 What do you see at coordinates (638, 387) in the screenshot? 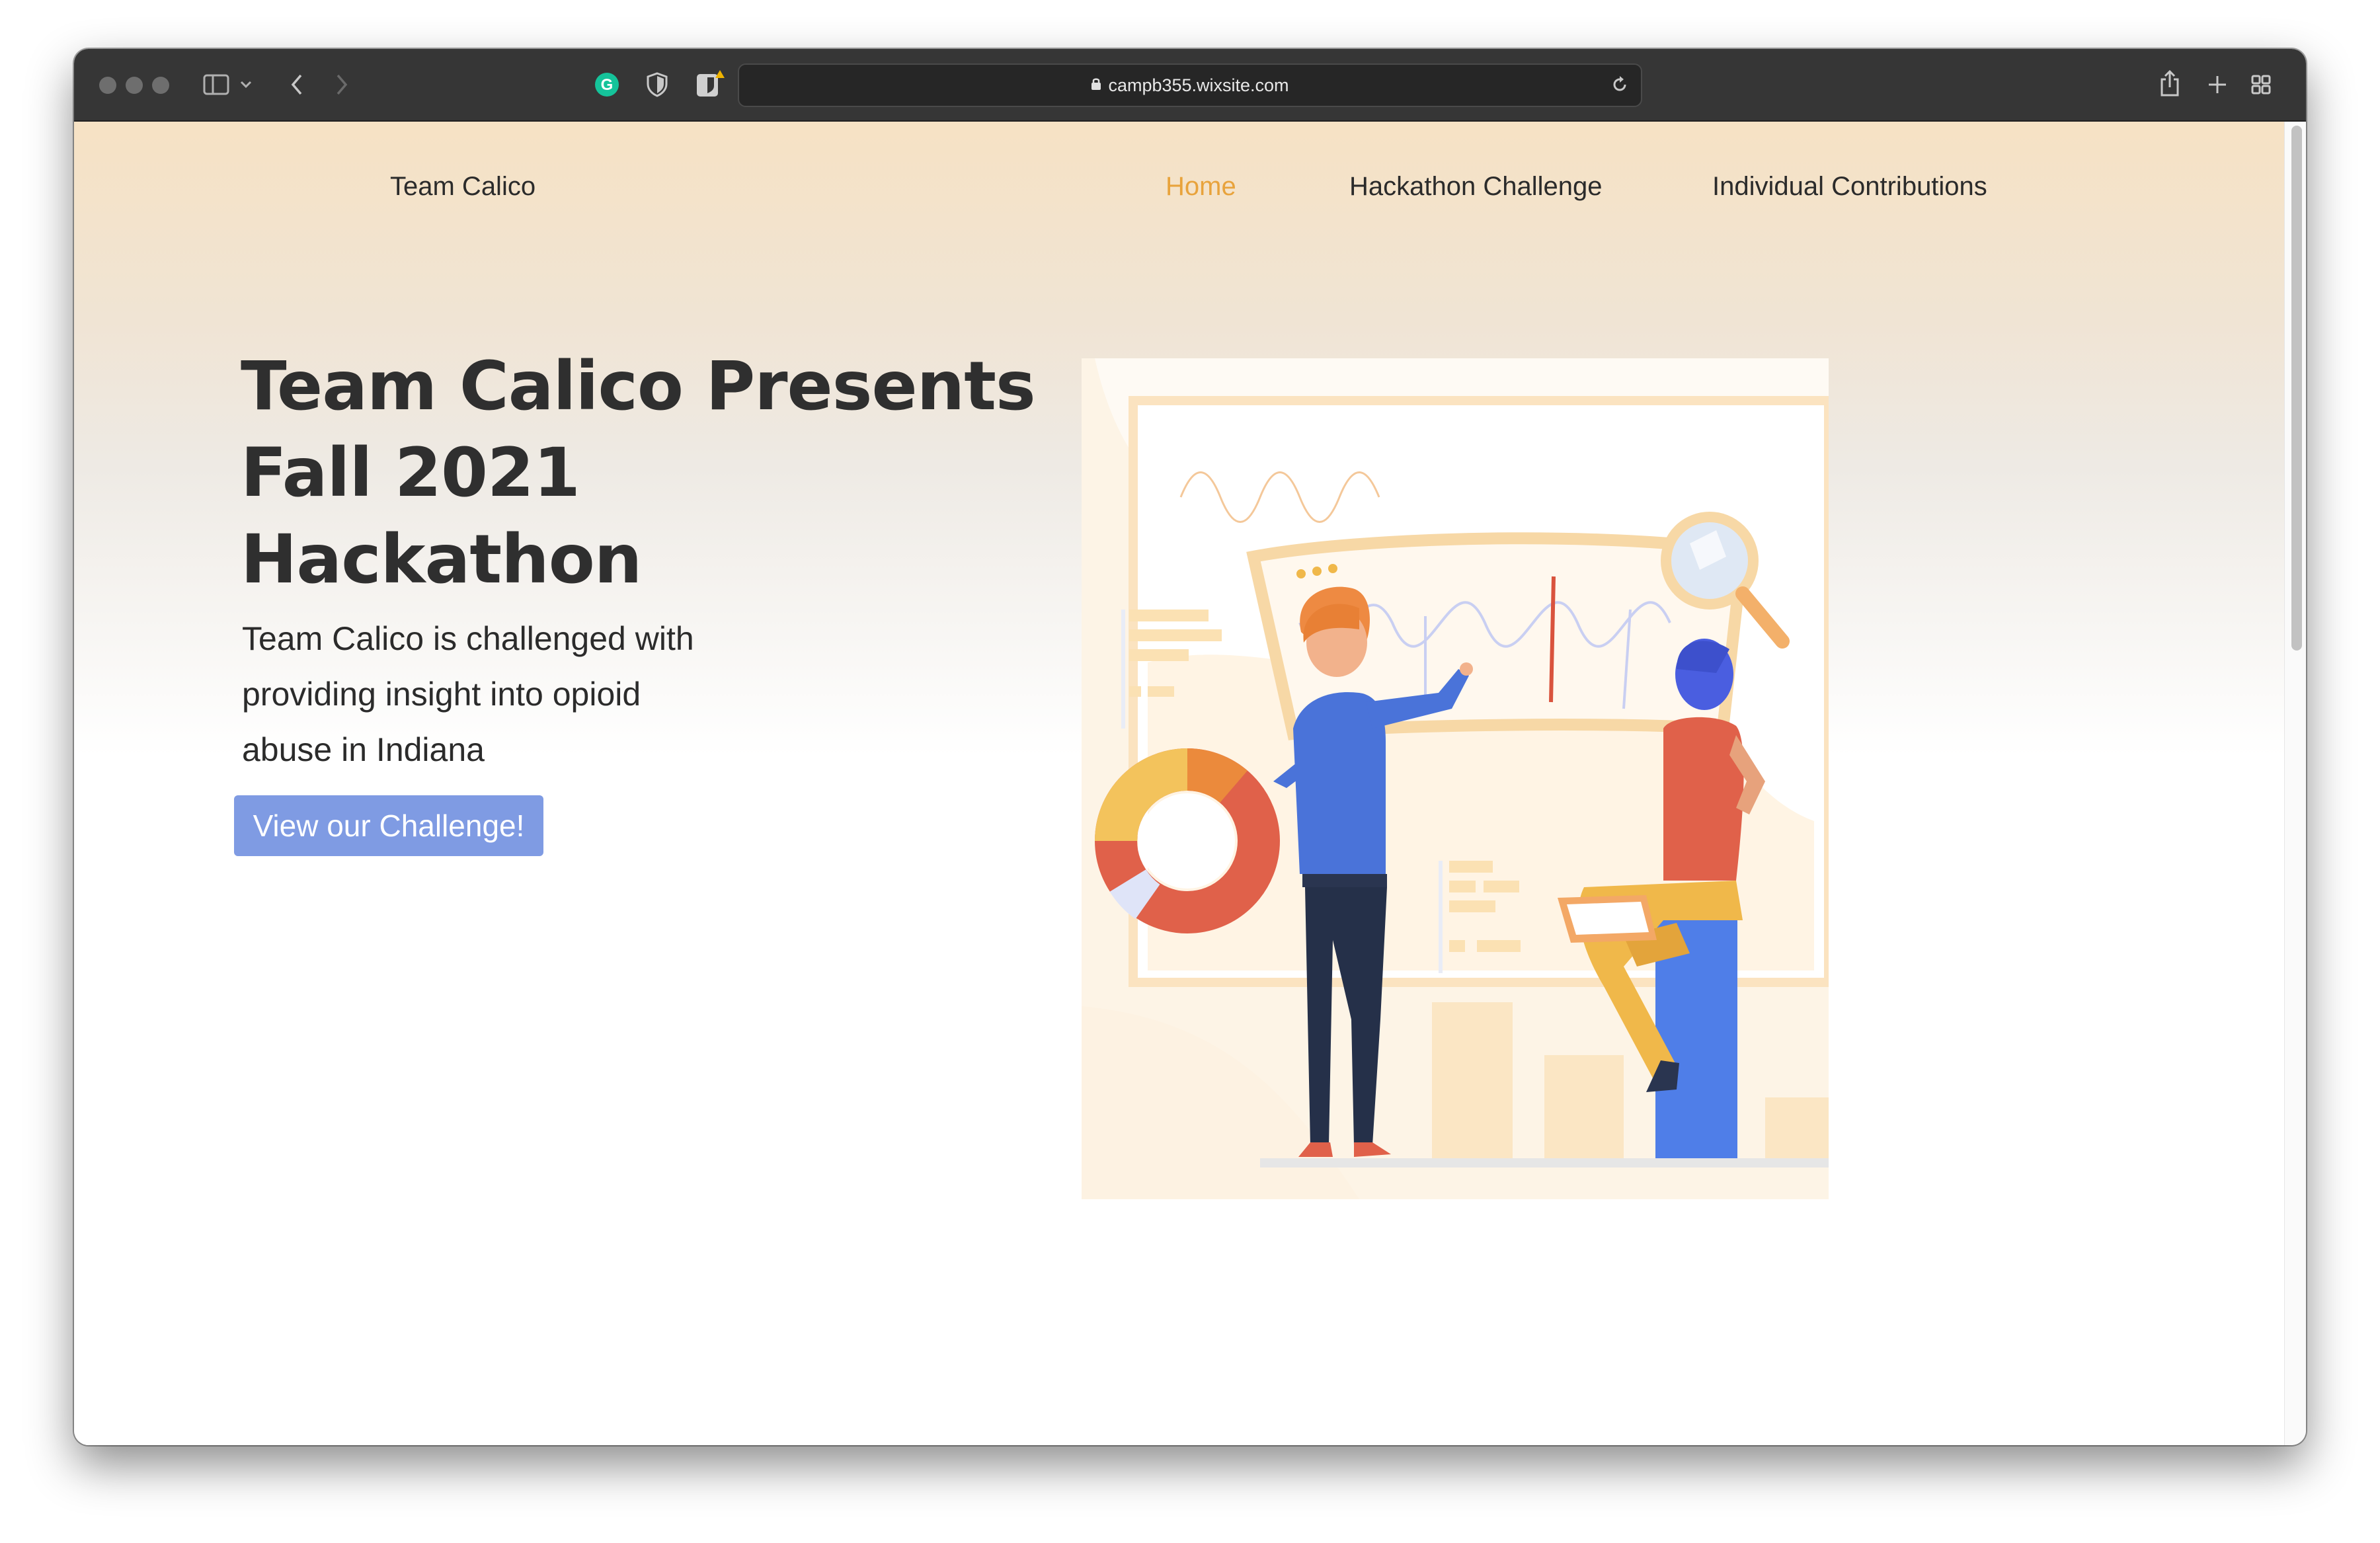
I see `hero-title-line: Team Calico Presents` at bounding box center [638, 387].